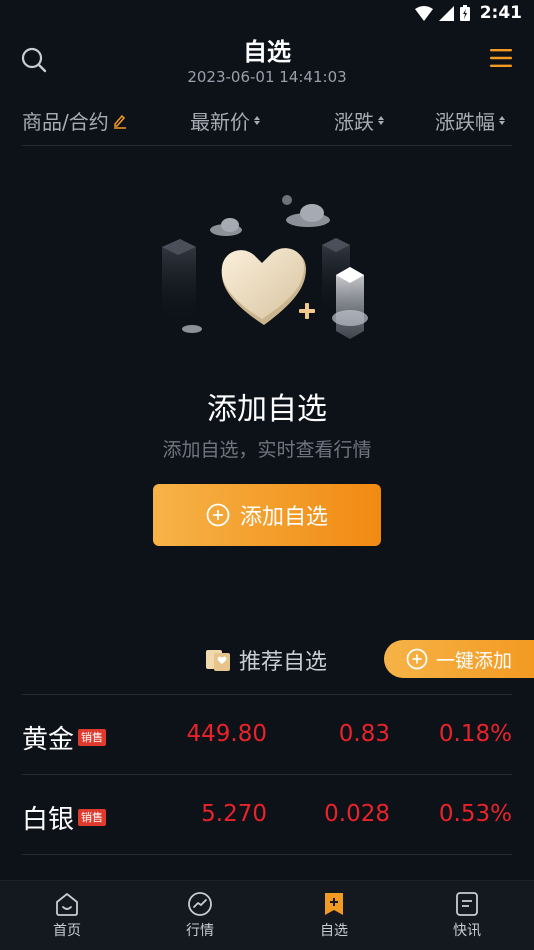 This screenshot has width=534, height=950. I want to click on column-change-label: 涨跌, so click(354, 122).